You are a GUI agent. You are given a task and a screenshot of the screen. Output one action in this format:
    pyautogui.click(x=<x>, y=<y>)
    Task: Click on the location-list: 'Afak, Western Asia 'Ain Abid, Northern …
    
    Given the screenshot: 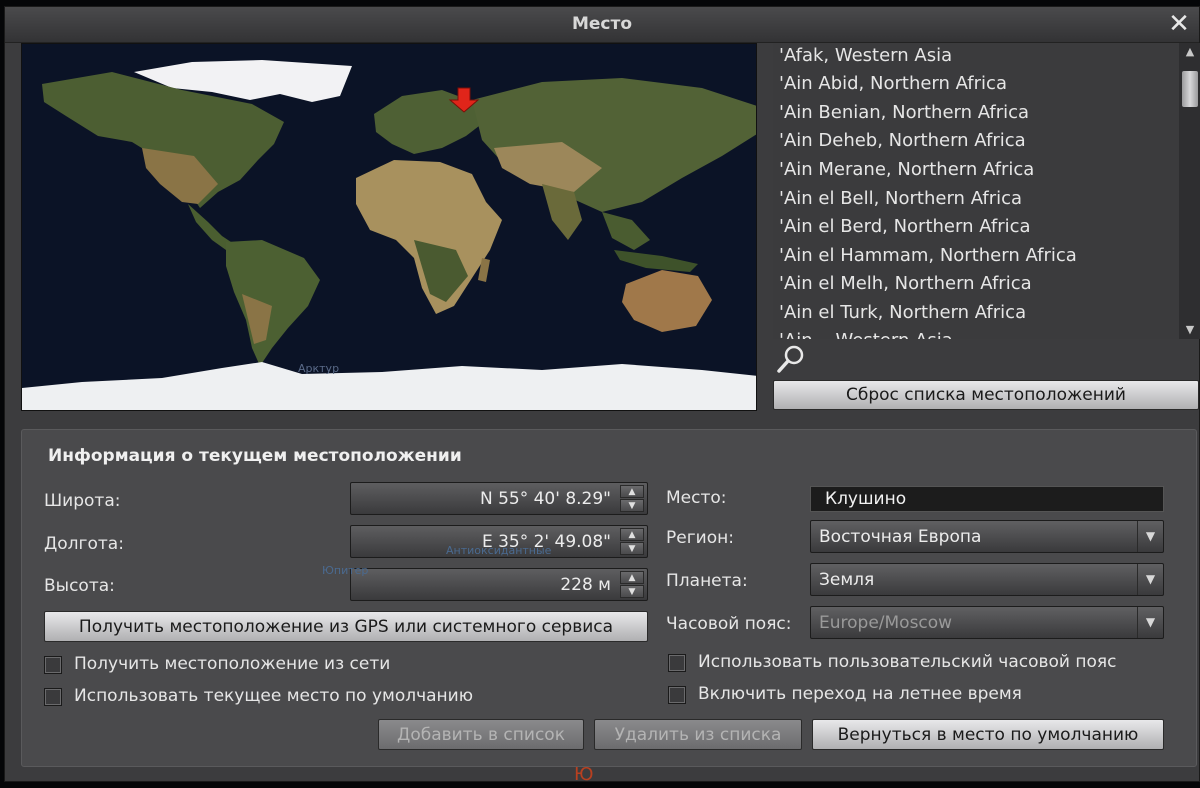 What is the action you would take?
    pyautogui.click(x=986, y=191)
    